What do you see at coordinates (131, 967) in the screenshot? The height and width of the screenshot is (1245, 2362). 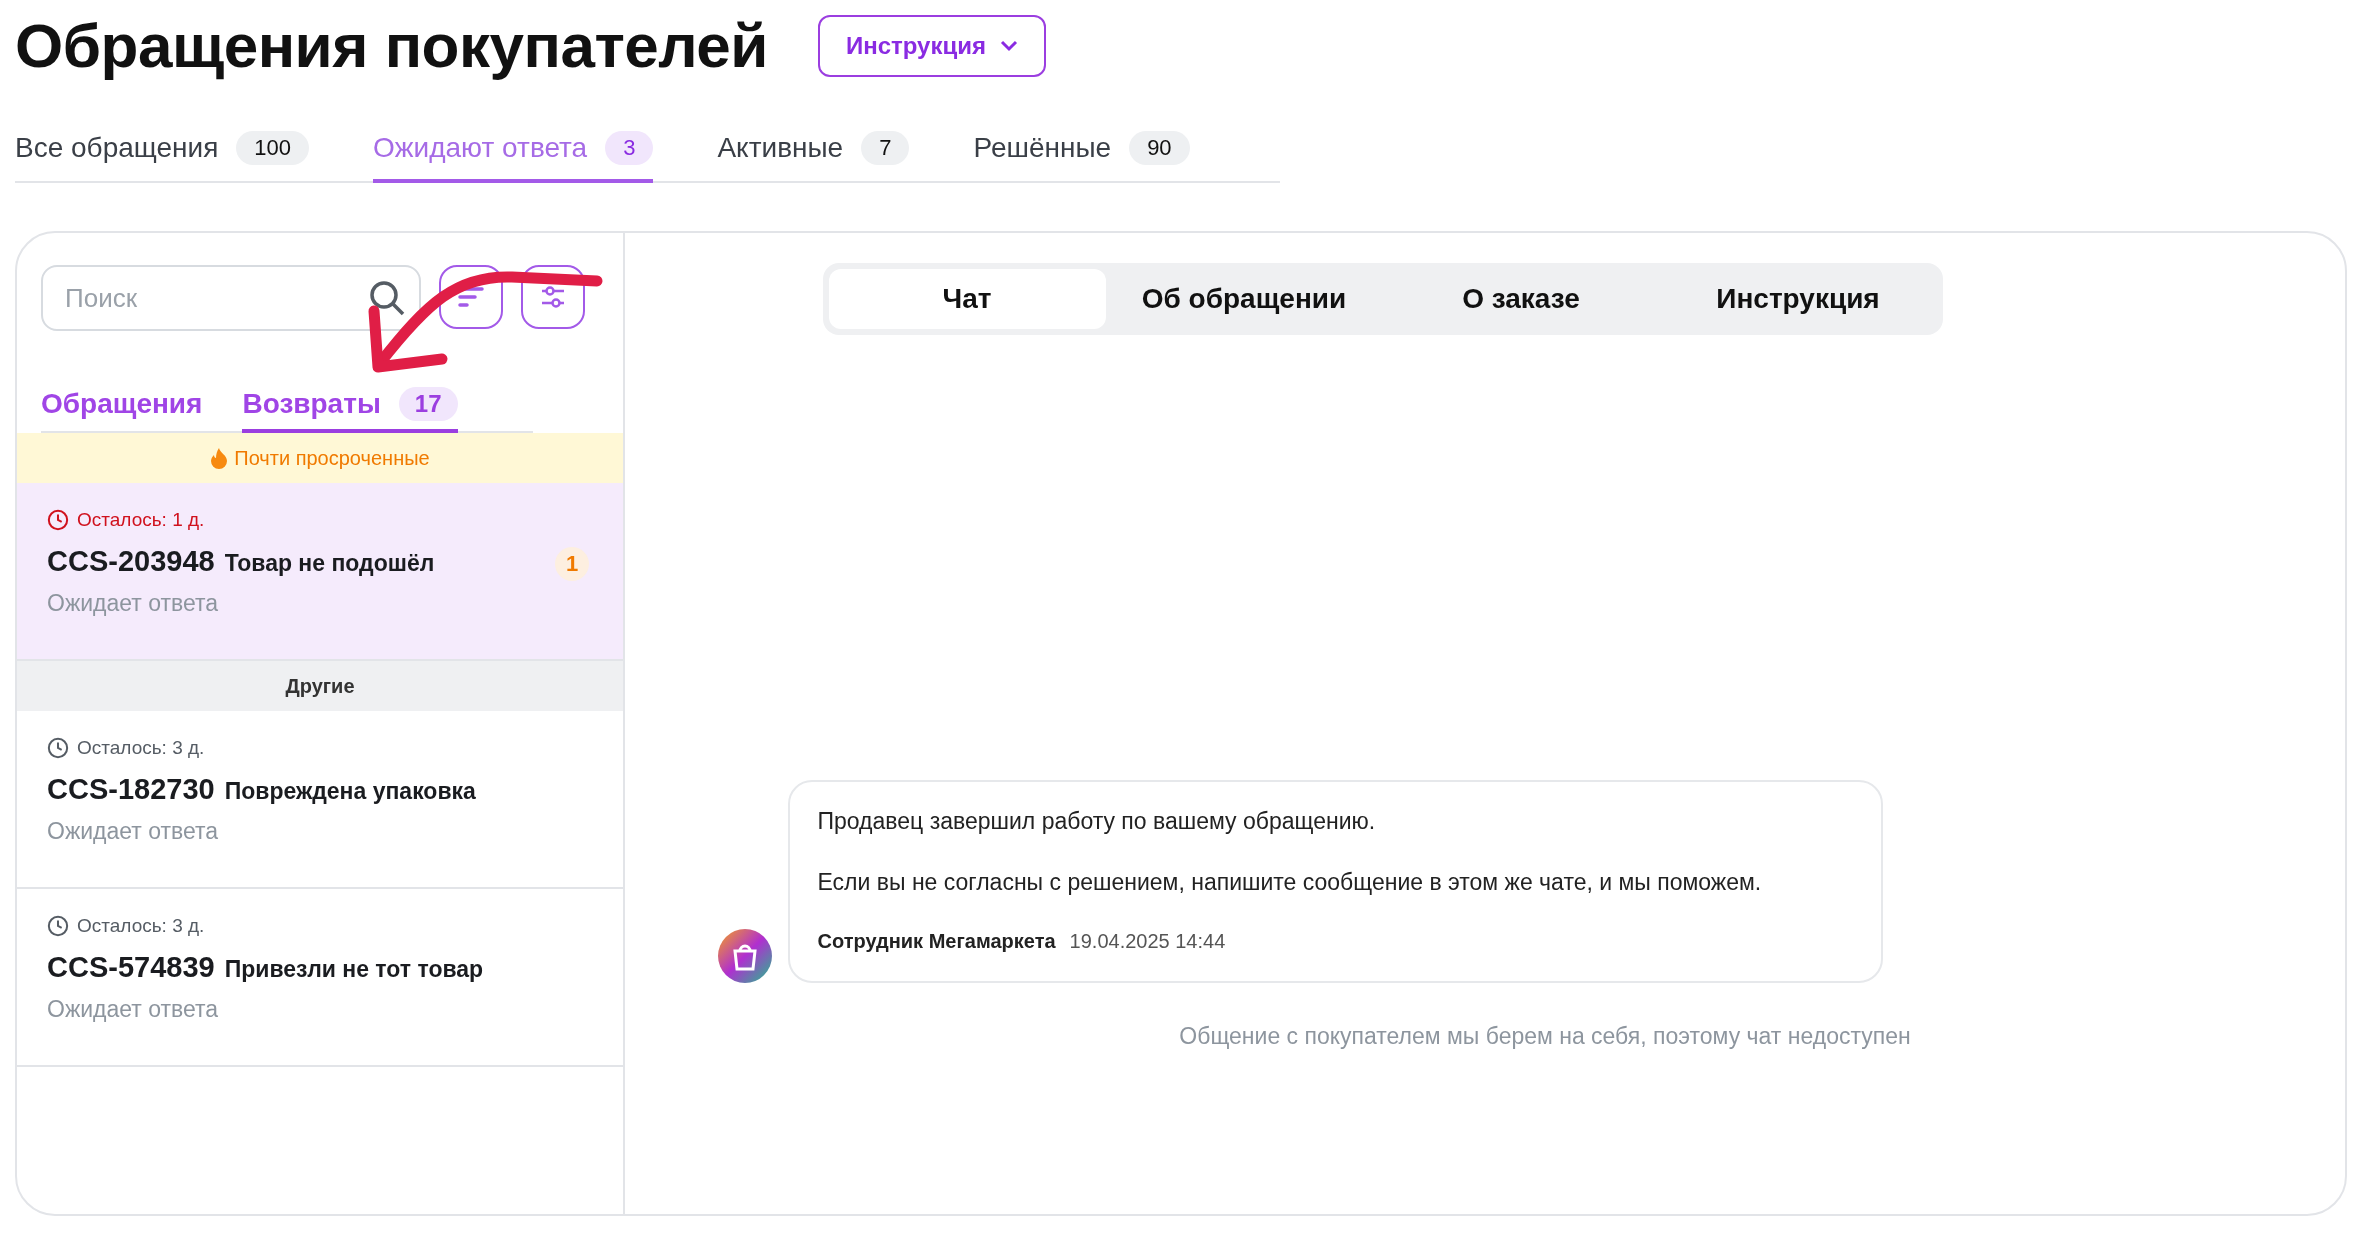 I see `ticket-id: CCS-574839` at bounding box center [131, 967].